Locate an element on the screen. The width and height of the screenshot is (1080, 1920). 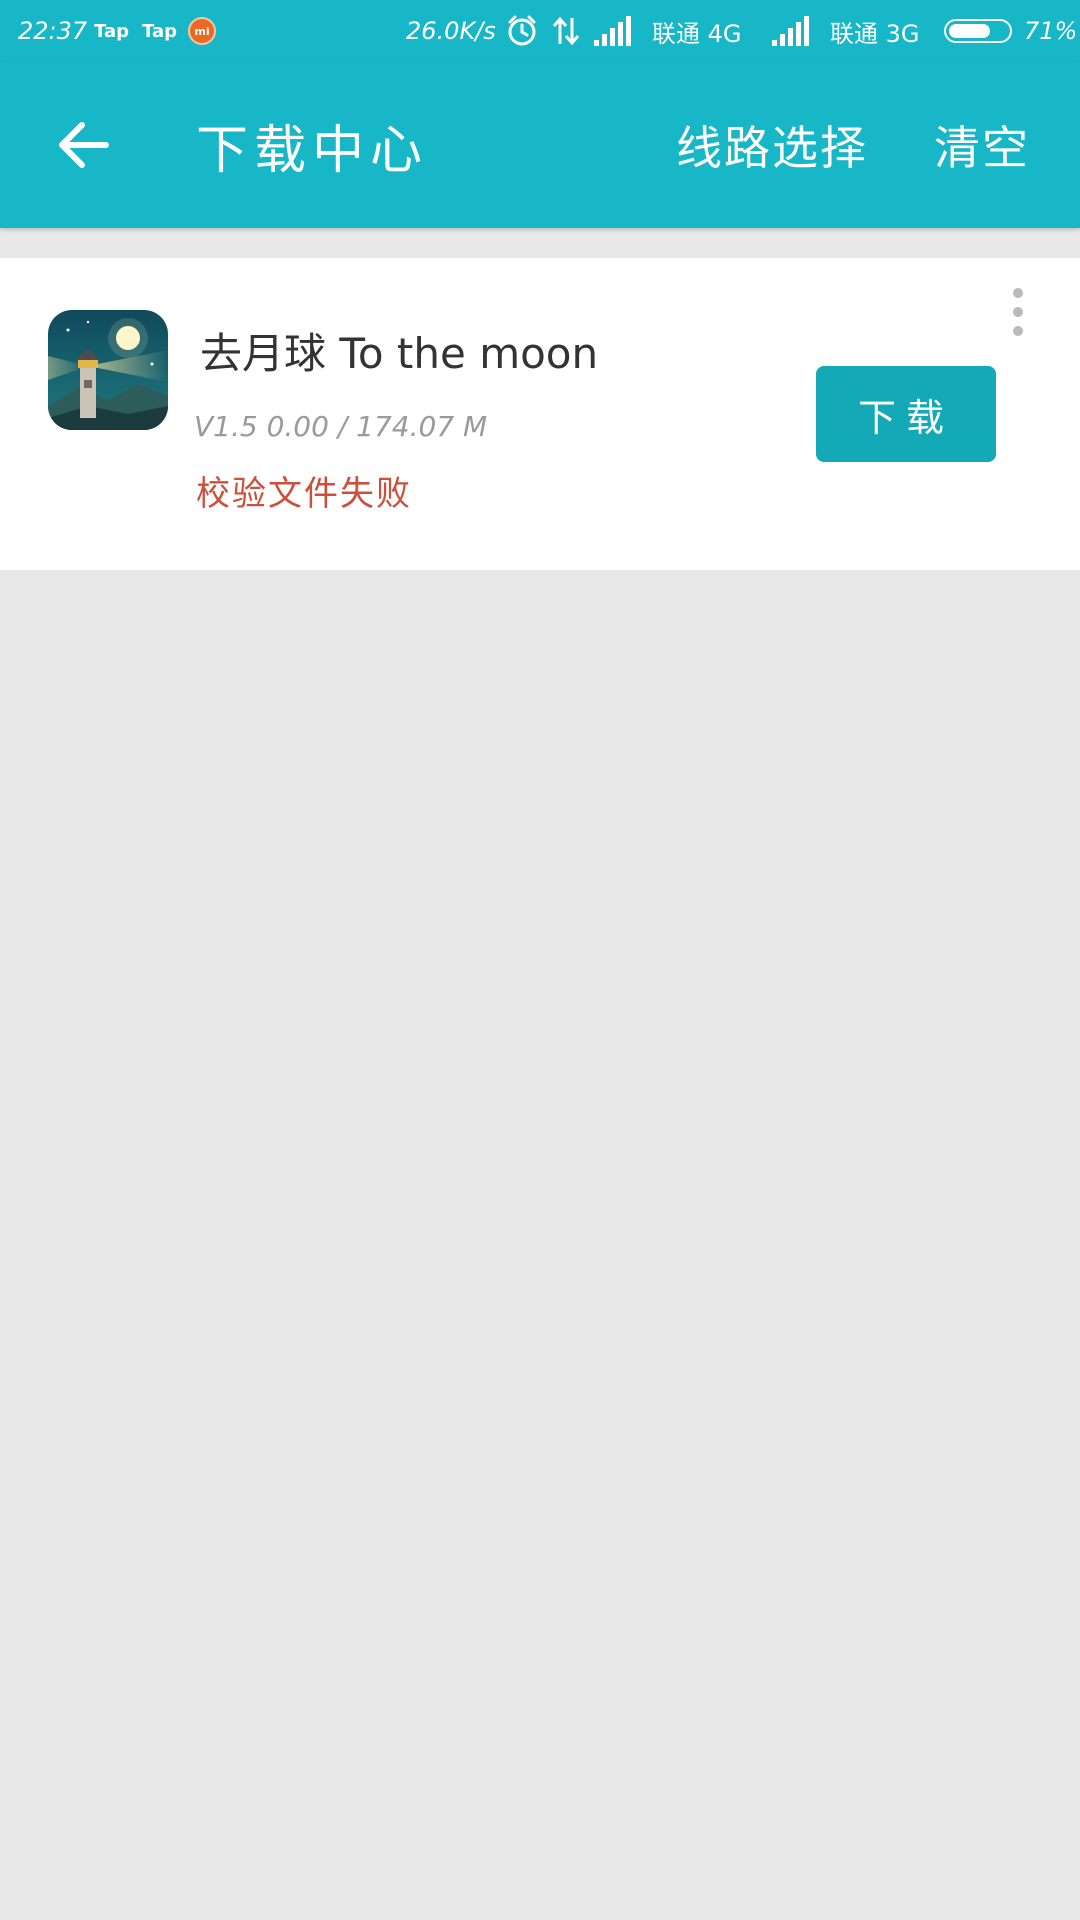
app-name: 去月球 To the moon is located at coordinates (399, 353).